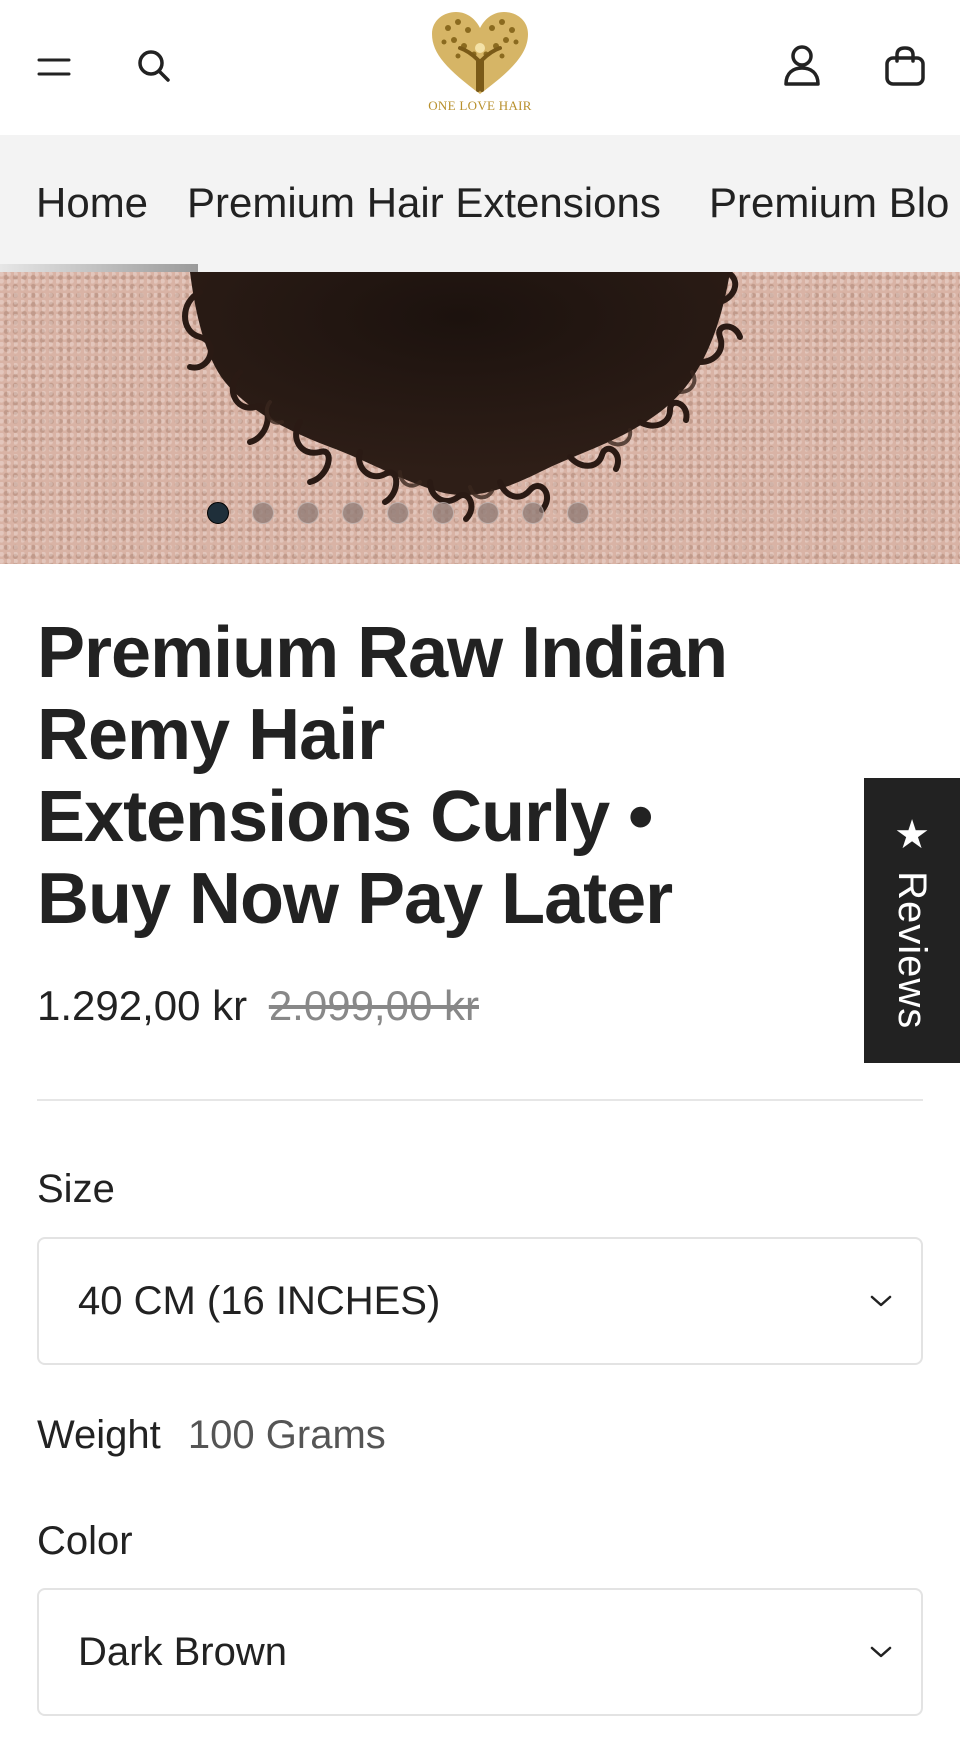 The height and width of the screenshot is (1748, 960). I want to click on brand-logo: ONE LOVE HAIR, so click(480, 66).